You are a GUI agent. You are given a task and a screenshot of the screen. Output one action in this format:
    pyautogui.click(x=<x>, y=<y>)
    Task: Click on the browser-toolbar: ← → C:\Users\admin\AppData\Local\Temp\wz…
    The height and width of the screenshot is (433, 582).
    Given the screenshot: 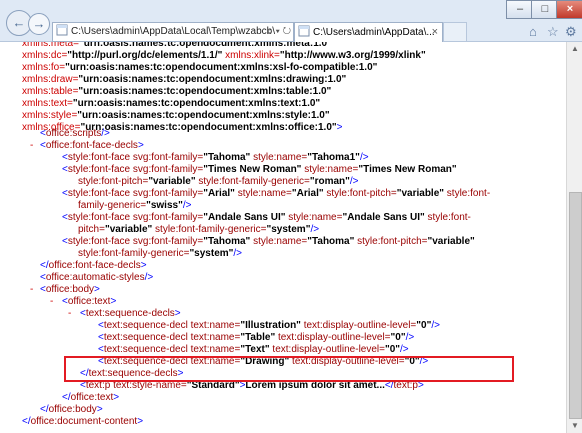 What is the action you would take?
    pyautogui.click(x=291, y=21)
    